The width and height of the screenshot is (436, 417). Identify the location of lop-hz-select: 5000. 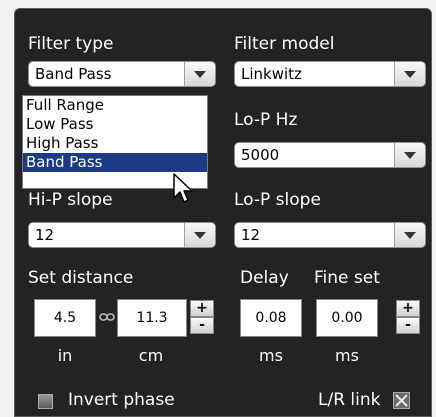
(330, 155).